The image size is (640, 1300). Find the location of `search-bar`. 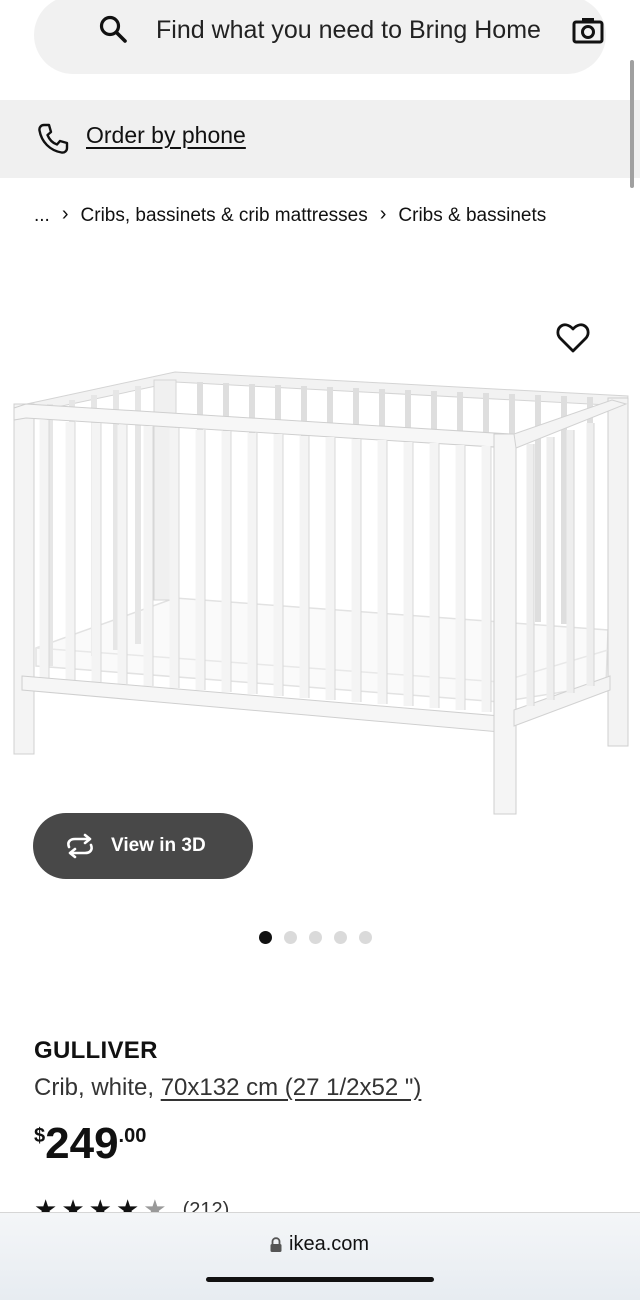

search-bar is located at coordinates (320, 37).